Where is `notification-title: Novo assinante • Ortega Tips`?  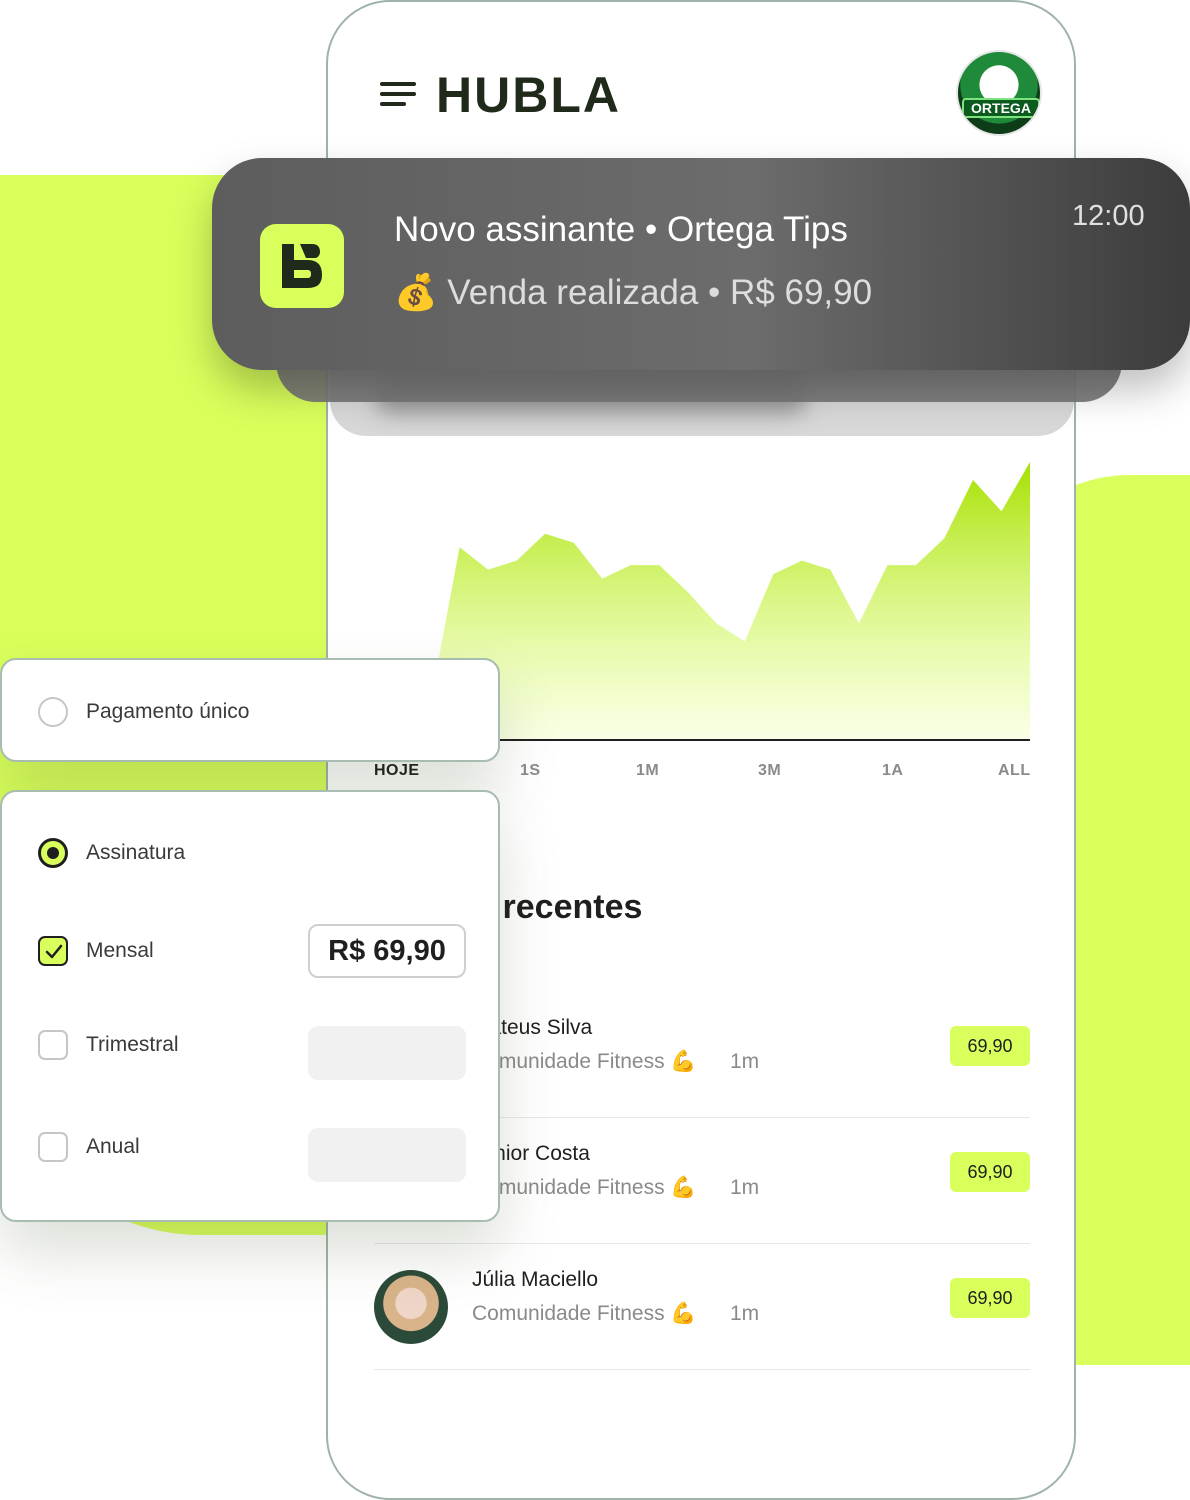 notification-title: Novo assinante • Ortega Tips is located at coordinates (621, 229).